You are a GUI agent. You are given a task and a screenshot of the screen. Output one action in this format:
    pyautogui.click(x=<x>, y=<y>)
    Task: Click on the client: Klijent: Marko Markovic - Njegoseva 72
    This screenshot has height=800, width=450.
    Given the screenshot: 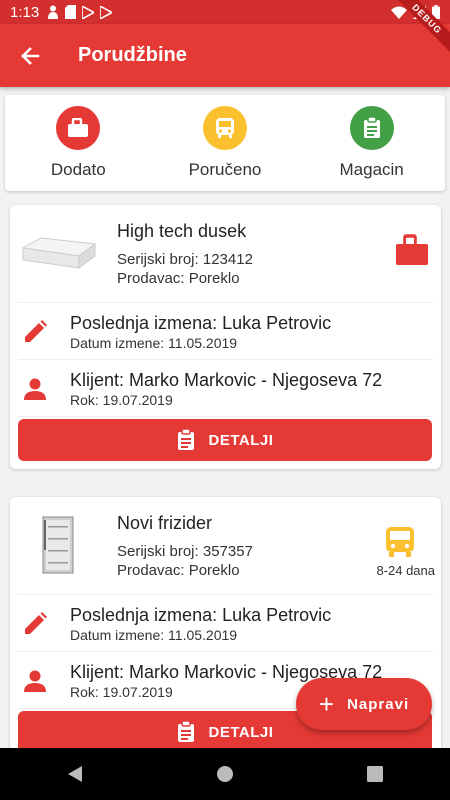 What is the action you would take?
    pyautogui.click(x=226, y=380)
    